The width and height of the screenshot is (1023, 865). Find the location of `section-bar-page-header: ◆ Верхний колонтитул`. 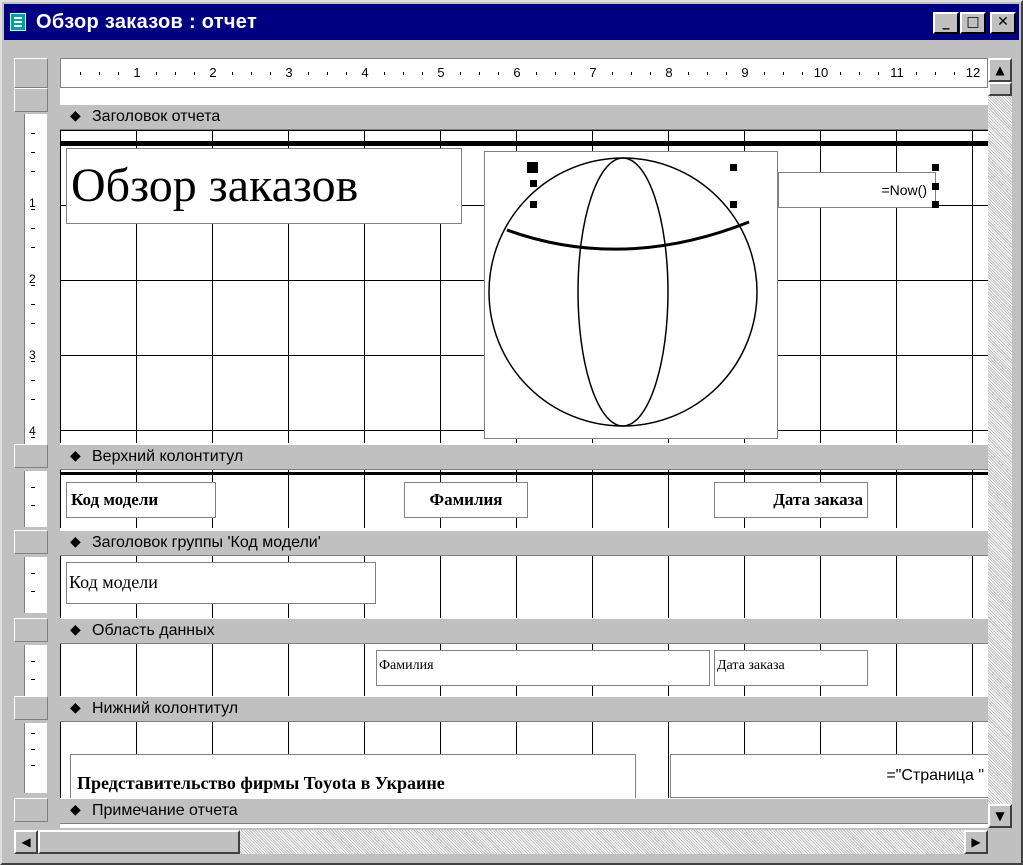

section-bar-page-header: ◆ Верхний колонтитул is located at coordinates (524, 457).